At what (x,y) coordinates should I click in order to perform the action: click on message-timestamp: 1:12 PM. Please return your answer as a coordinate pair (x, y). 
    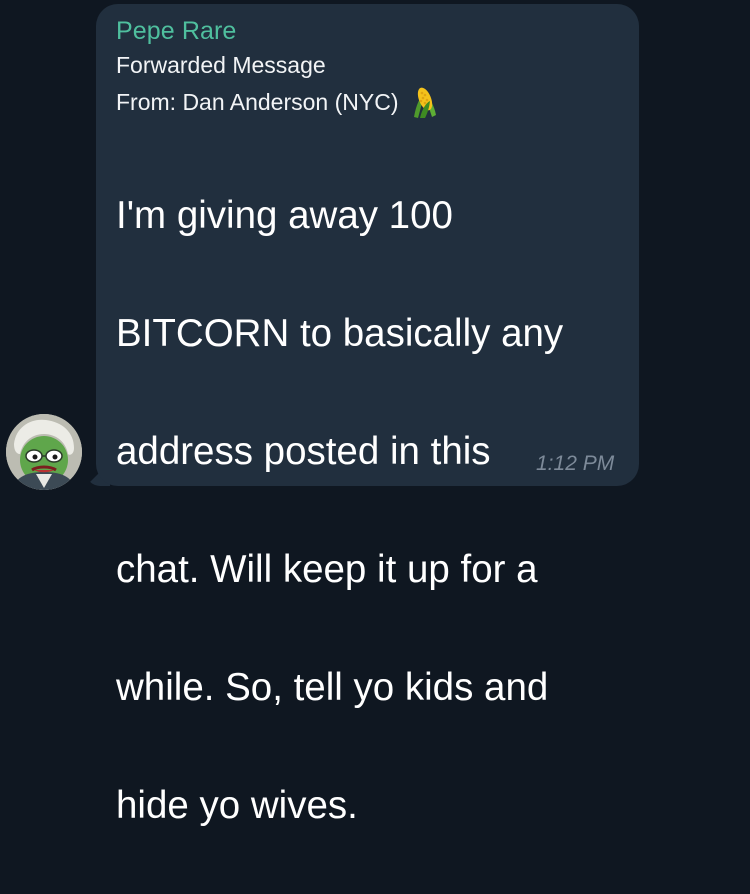
    Looking at the image, I should click on (575, 463).